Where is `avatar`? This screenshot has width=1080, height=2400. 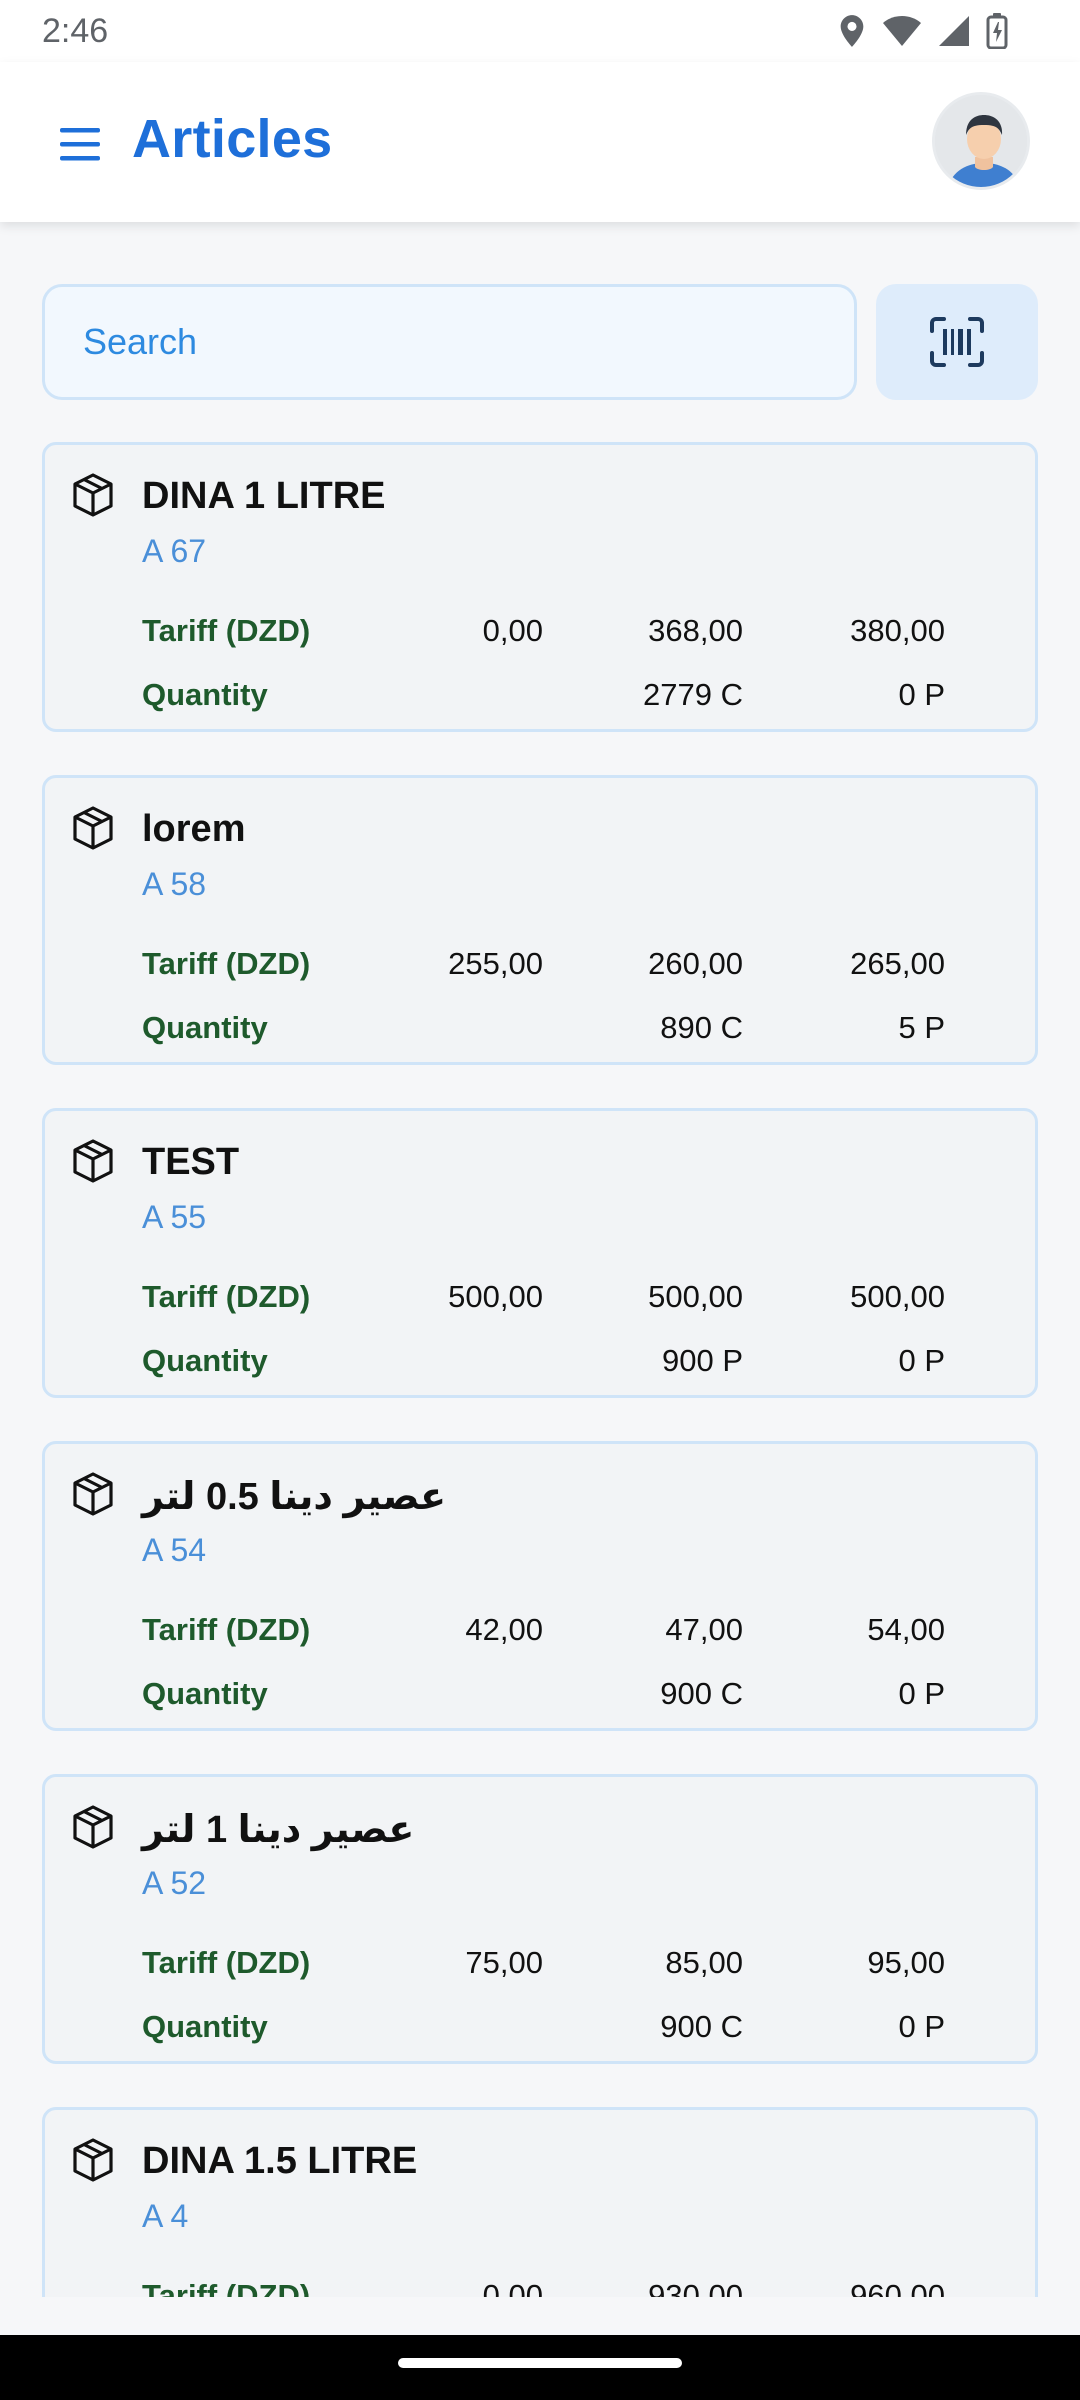
avatar is located at coordinates (981, 141).